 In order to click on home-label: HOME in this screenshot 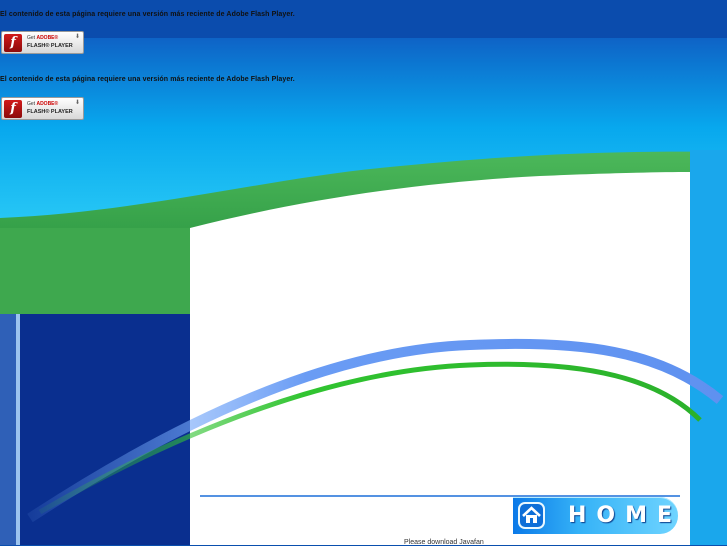, I will do `click(625, 515)`.